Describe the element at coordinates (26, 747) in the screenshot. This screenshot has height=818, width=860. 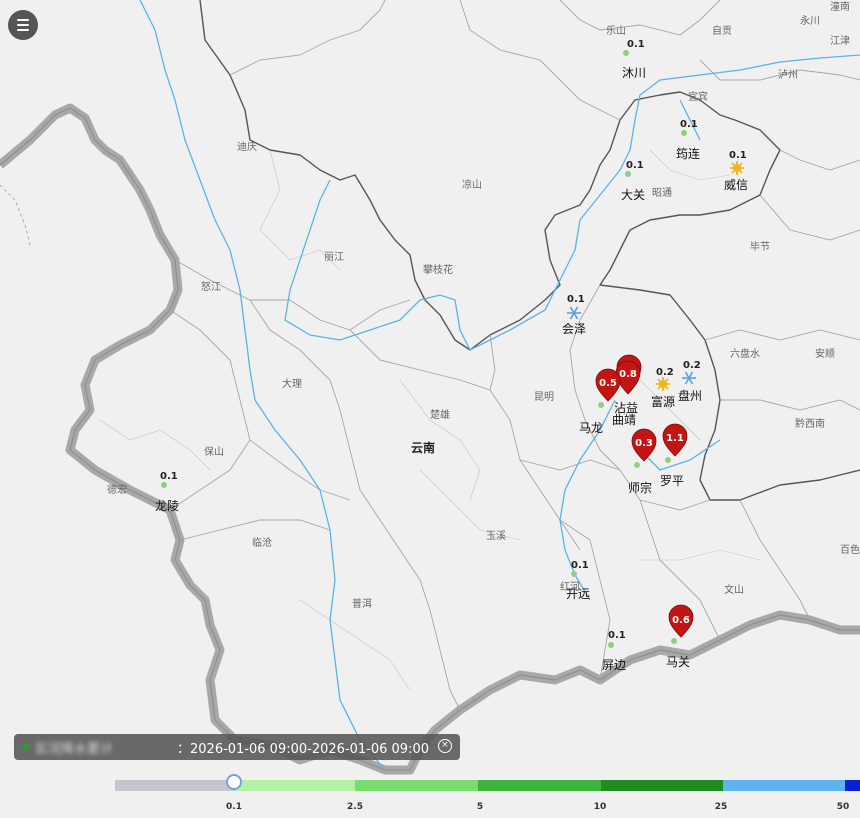
I see `status-dot-icon` at that location.